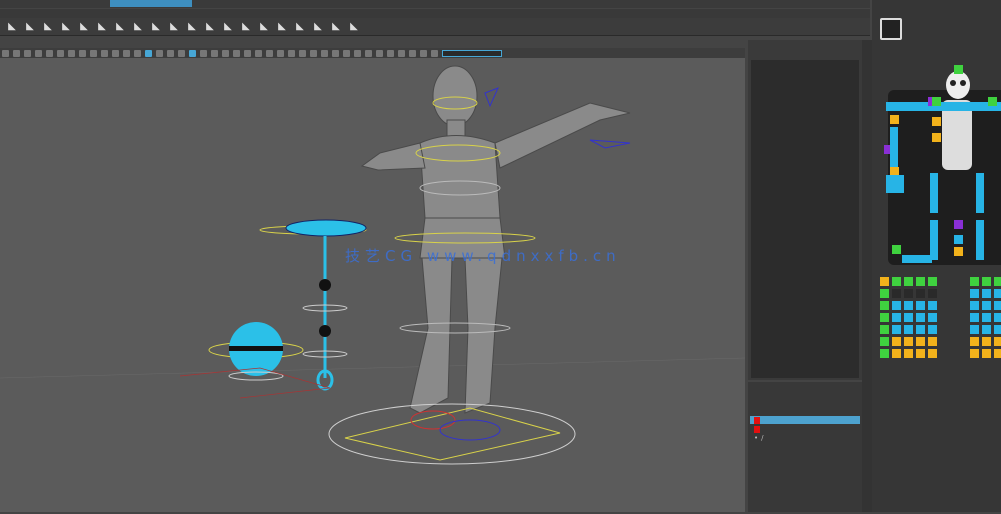 The image size is (1001, 514). What do you see at coordinates (210, 27) in the screenshot?
I see `parent-icon: ◣` at bounding box center [210, 27].